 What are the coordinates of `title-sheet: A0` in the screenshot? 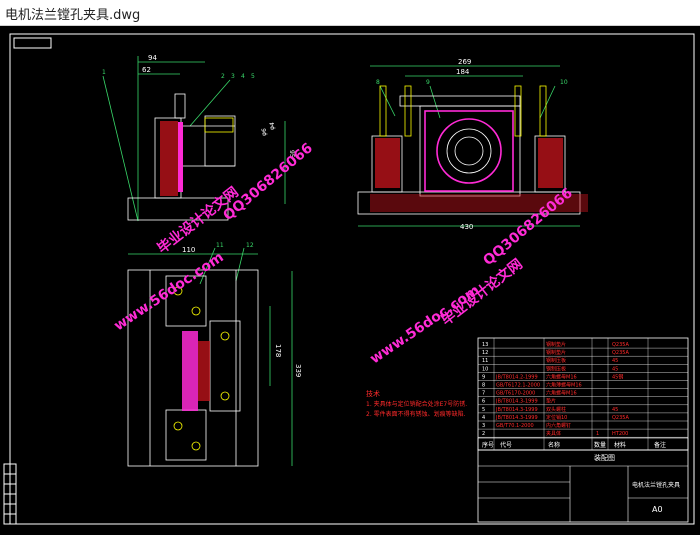 It's located at (657, 509).